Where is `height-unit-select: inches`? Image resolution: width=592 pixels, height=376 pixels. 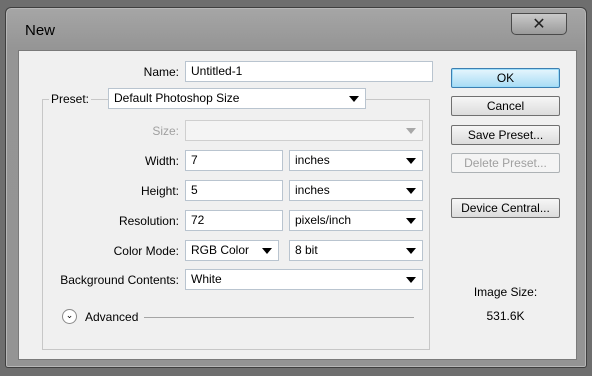
height-unit-select: inches is located at coordinates (356, 190).